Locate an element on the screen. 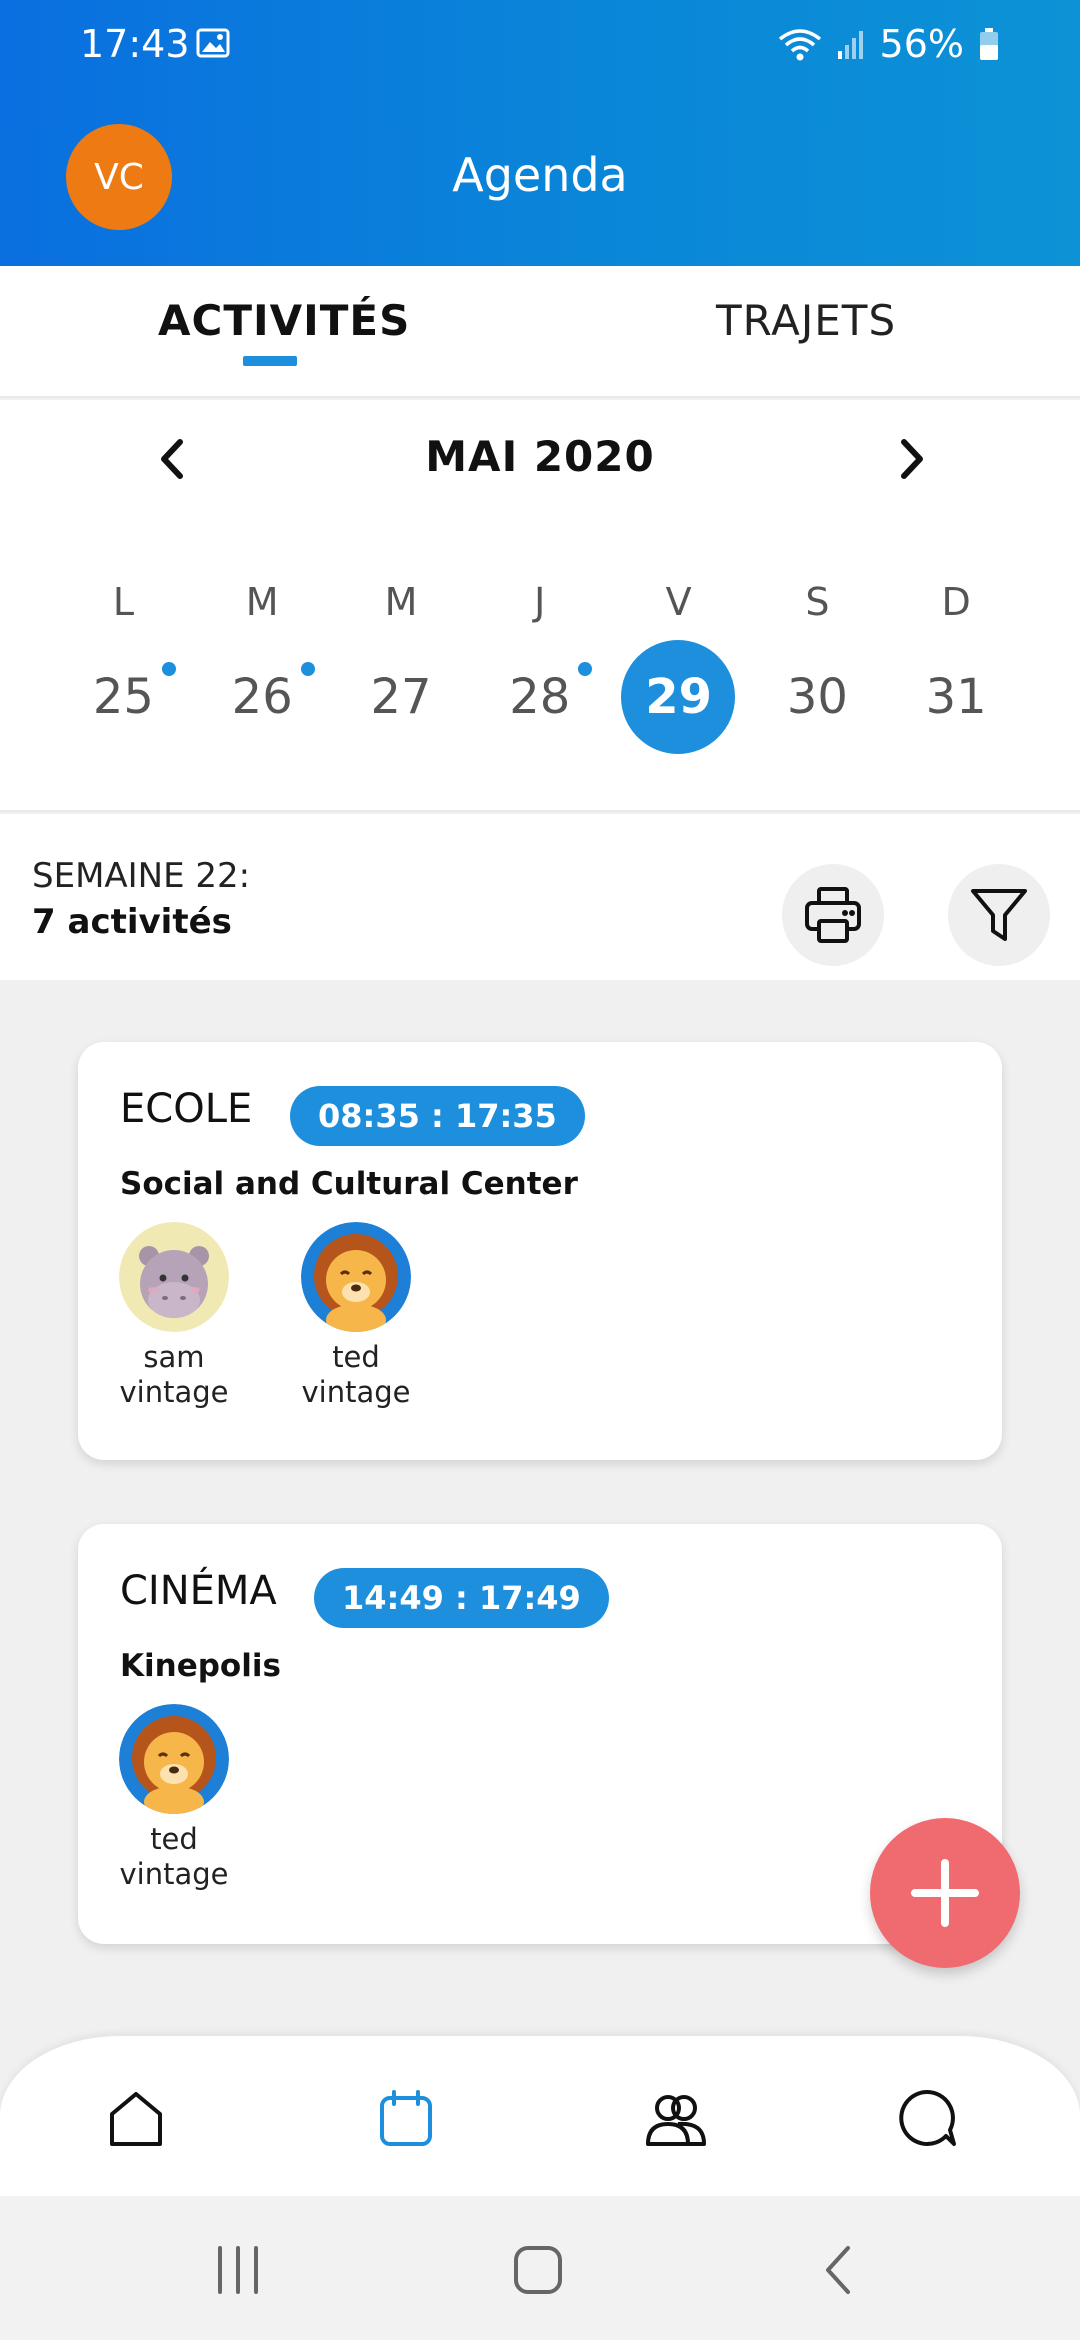  page-title: Agenda is located at coordinates (540, 175).